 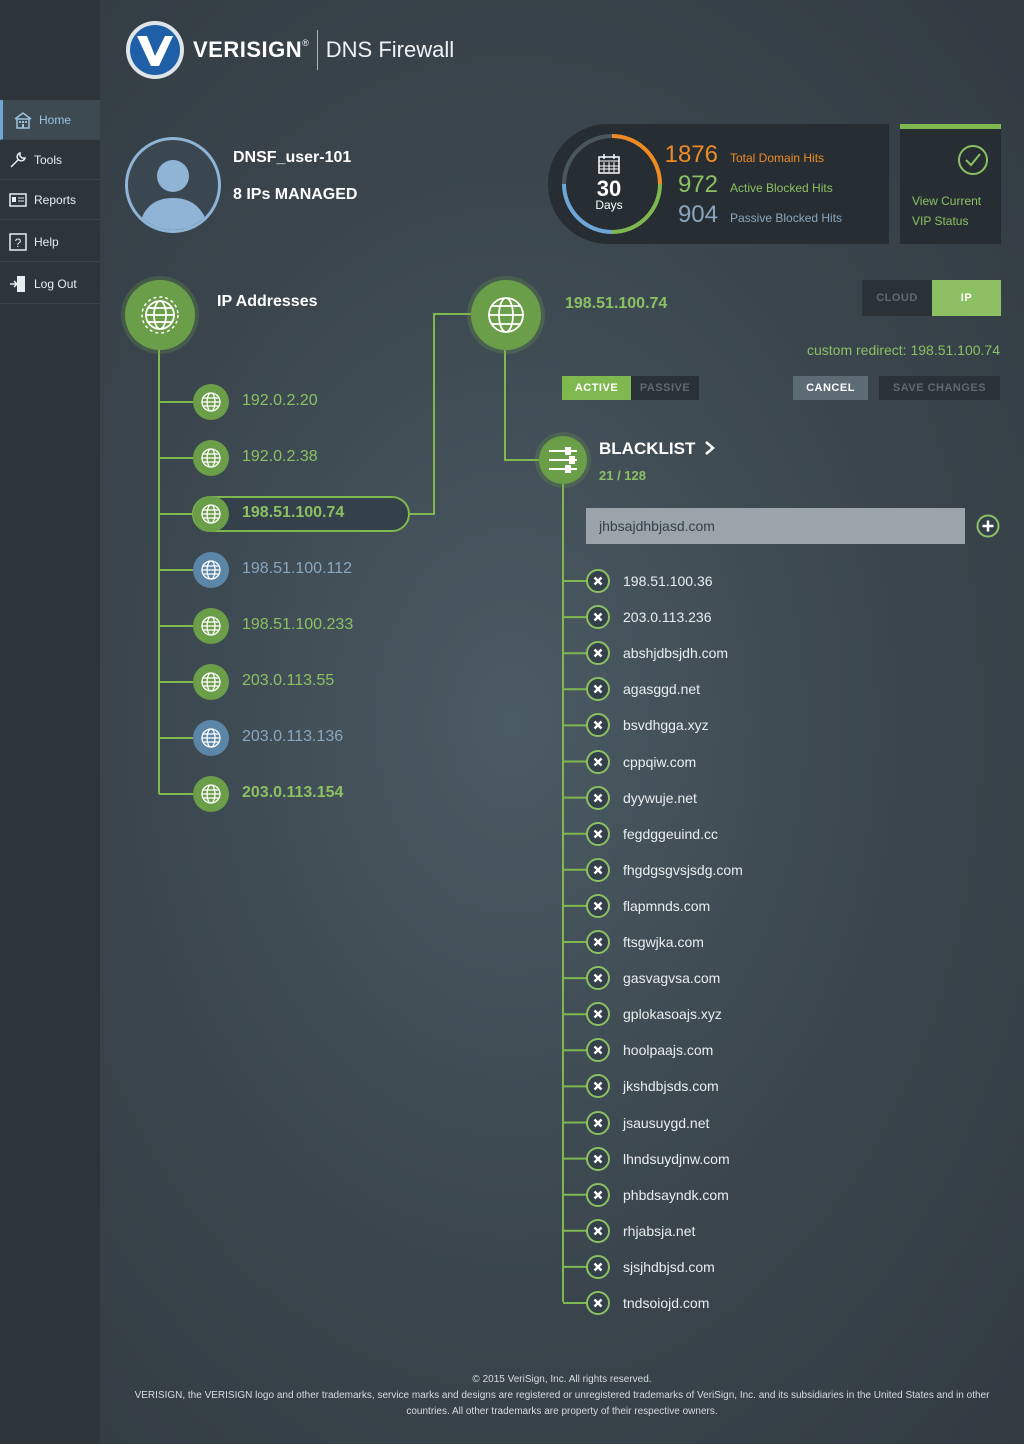 I want to click on selected-ip-label: 198.51.100.74, so click(x=616, y=303).